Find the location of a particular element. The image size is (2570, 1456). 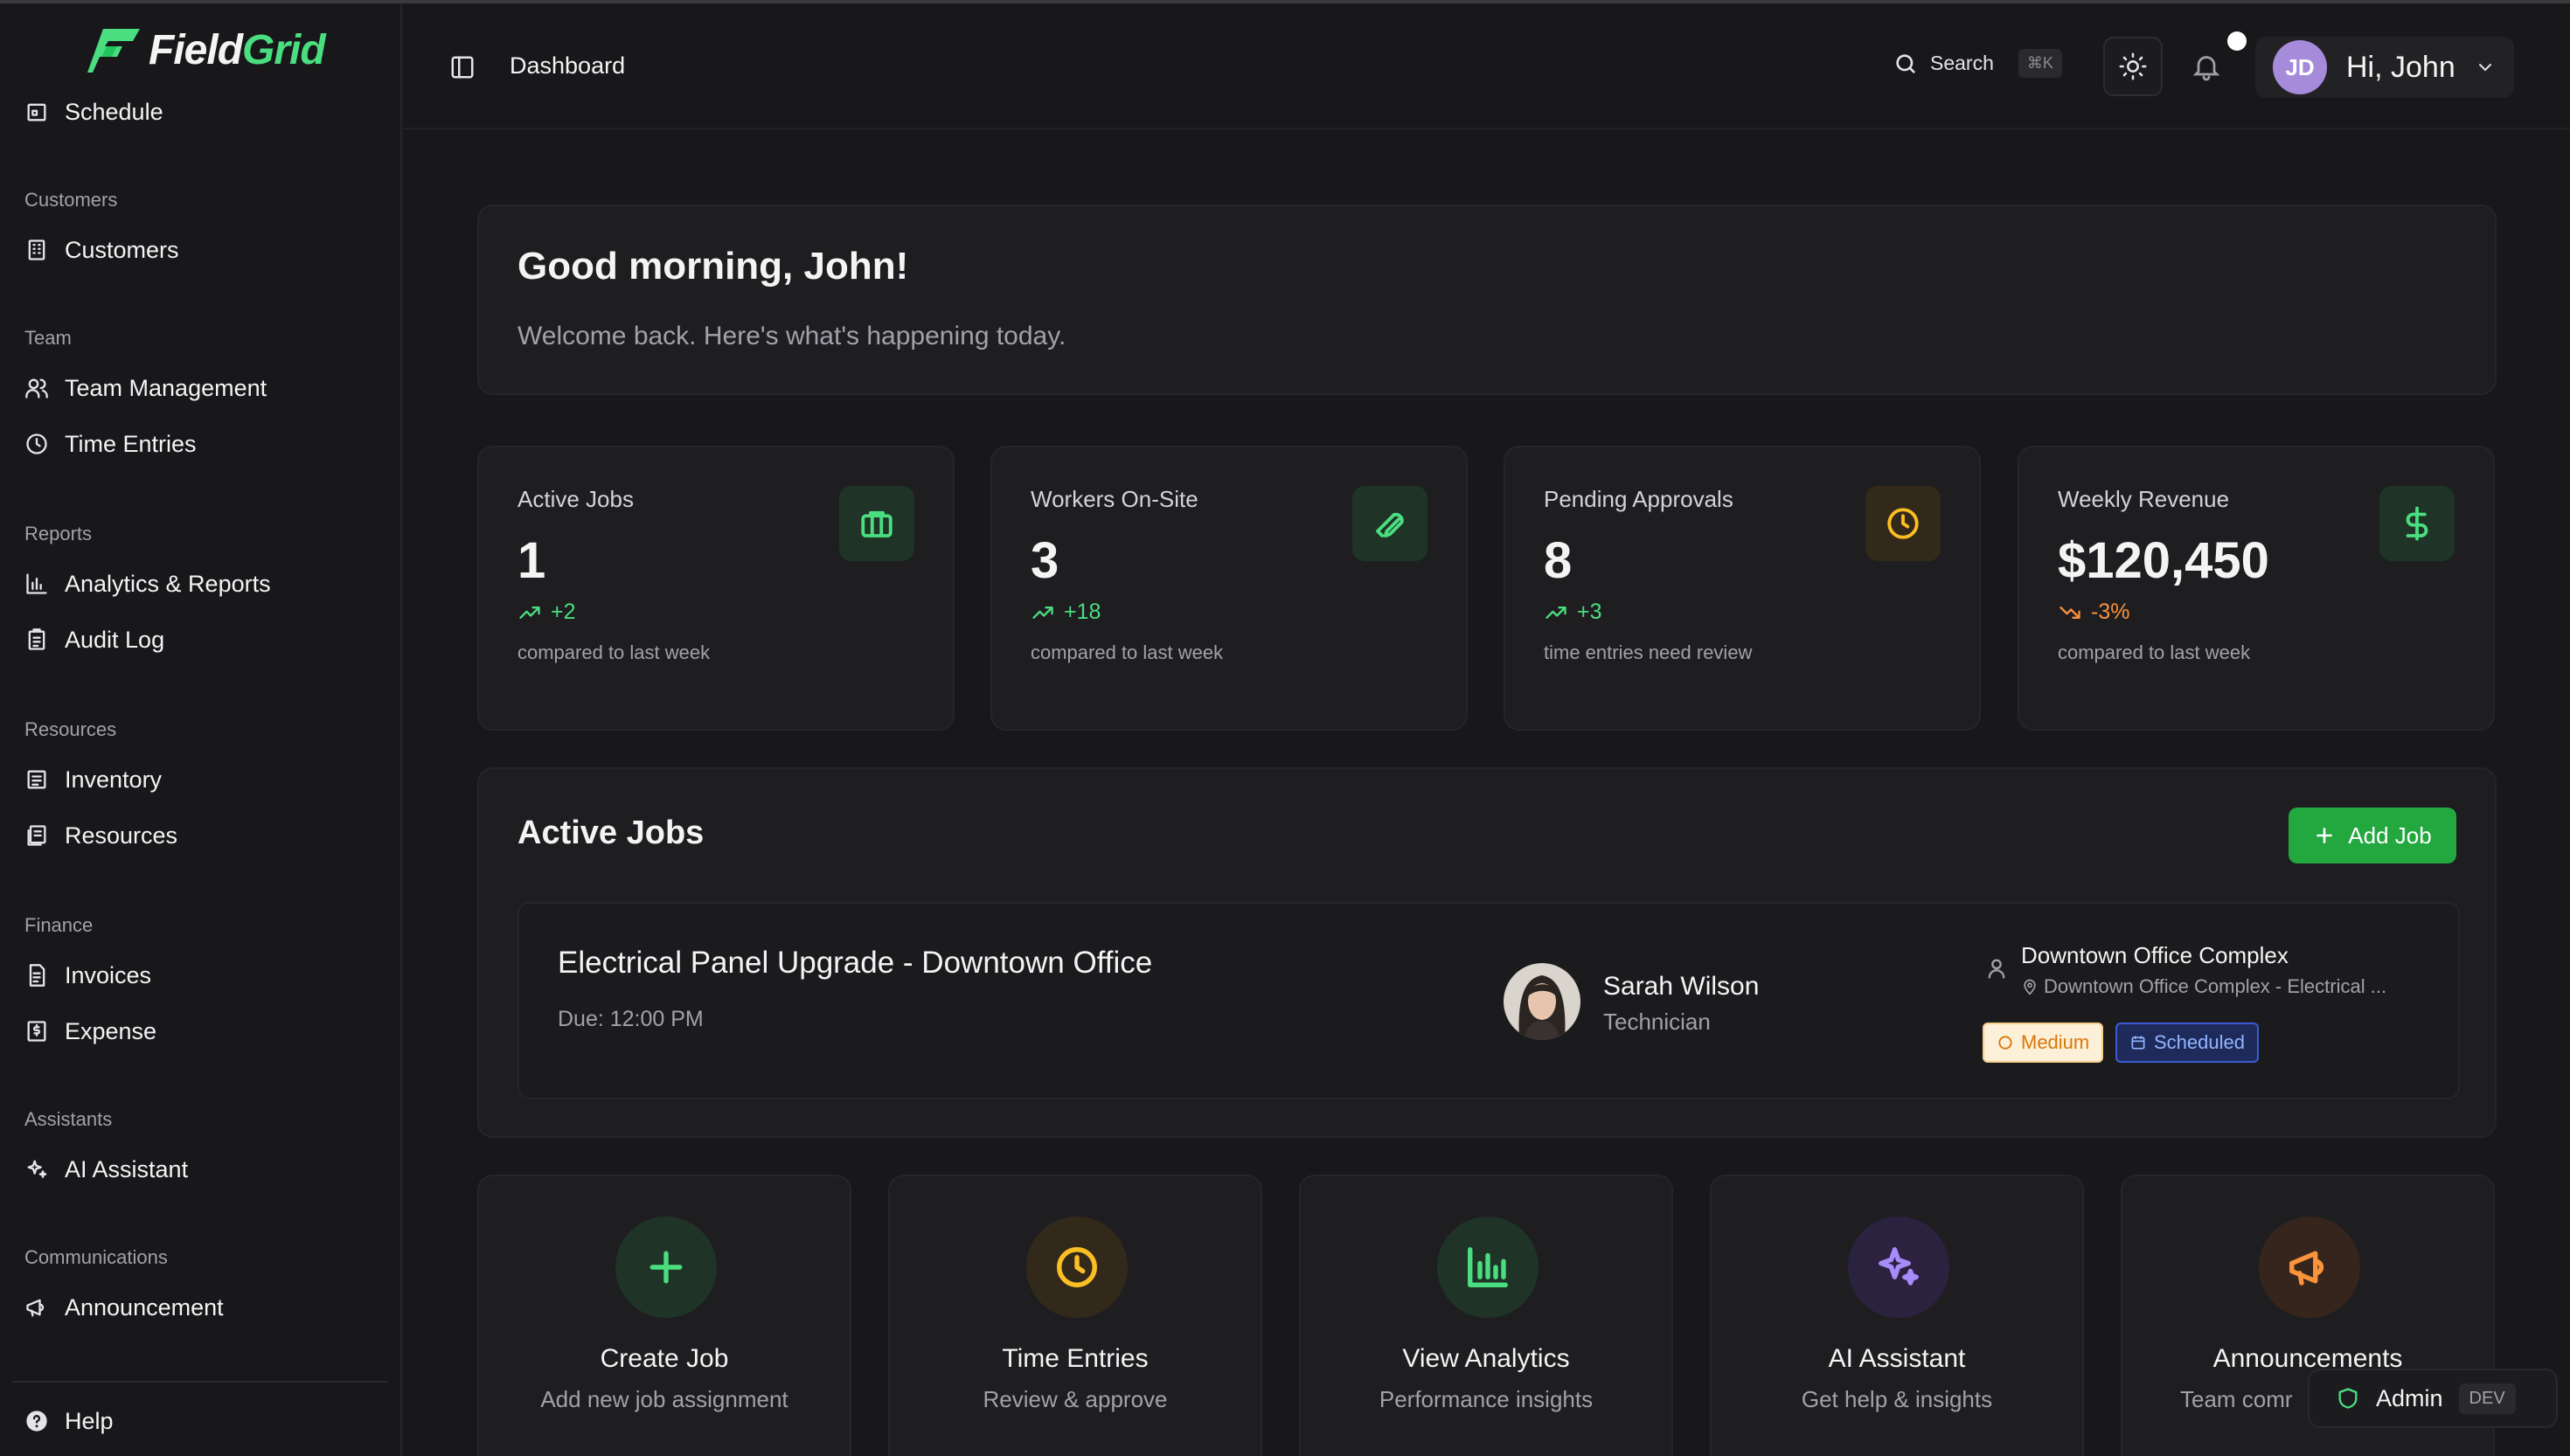

quick-action-create-job: Create Job Add new job assignment is located at coordinates (664, 1315).